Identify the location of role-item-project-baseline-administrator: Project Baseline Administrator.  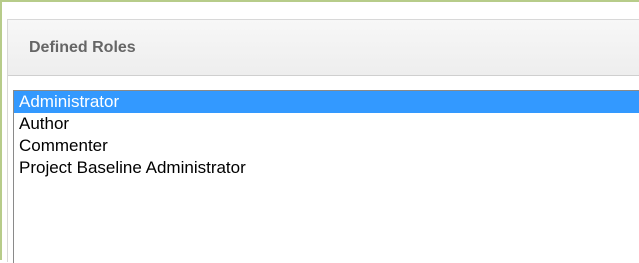
(326, 168).